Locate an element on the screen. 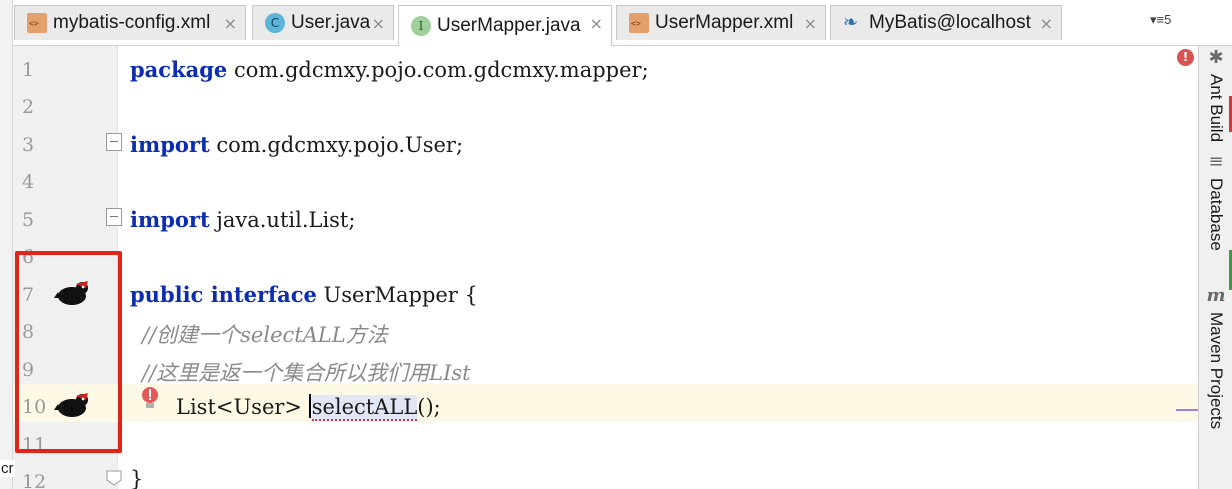 The image size is (1232, 489). line-number: 5 is located at coordinates (28, 220).